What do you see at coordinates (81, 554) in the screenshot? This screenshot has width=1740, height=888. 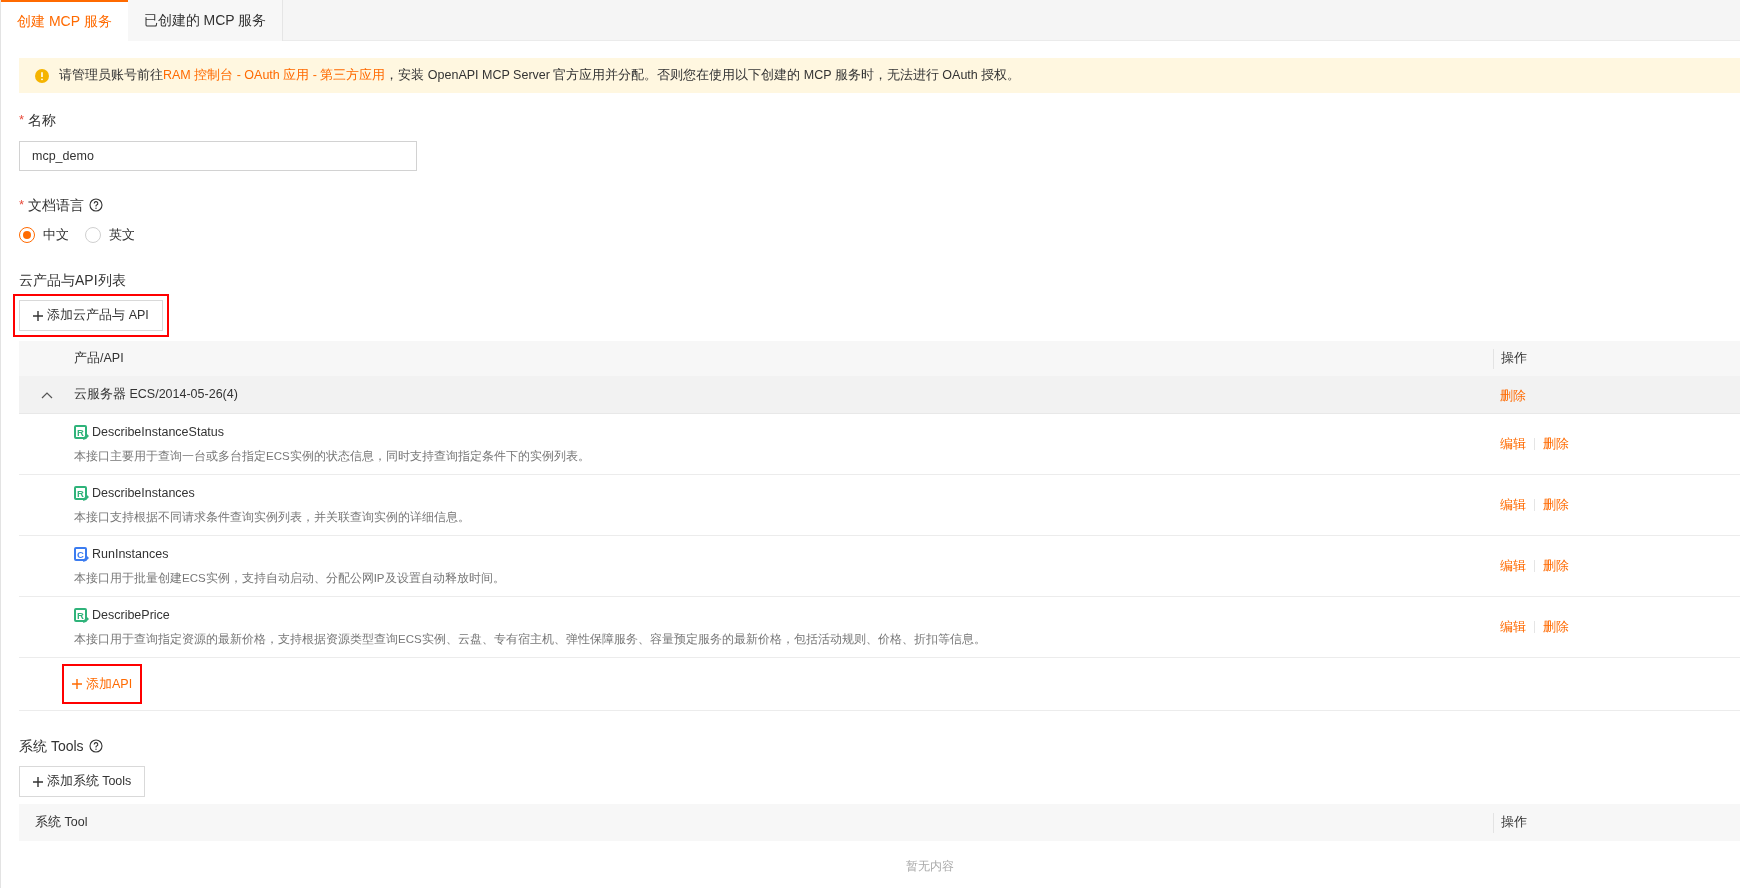 I see `api-type-icon: C` at bounding box center [81, 554].